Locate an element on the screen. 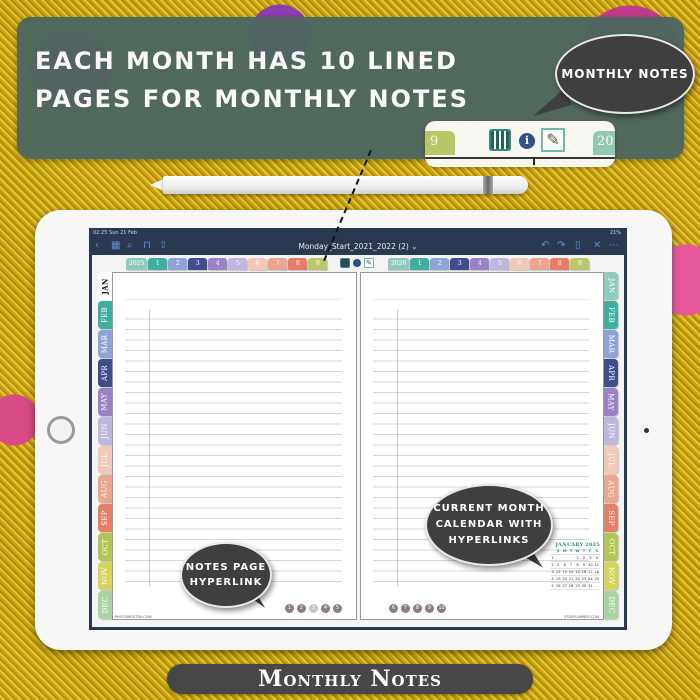  month-tab-label: MAY is located at coordinates (105, 402).